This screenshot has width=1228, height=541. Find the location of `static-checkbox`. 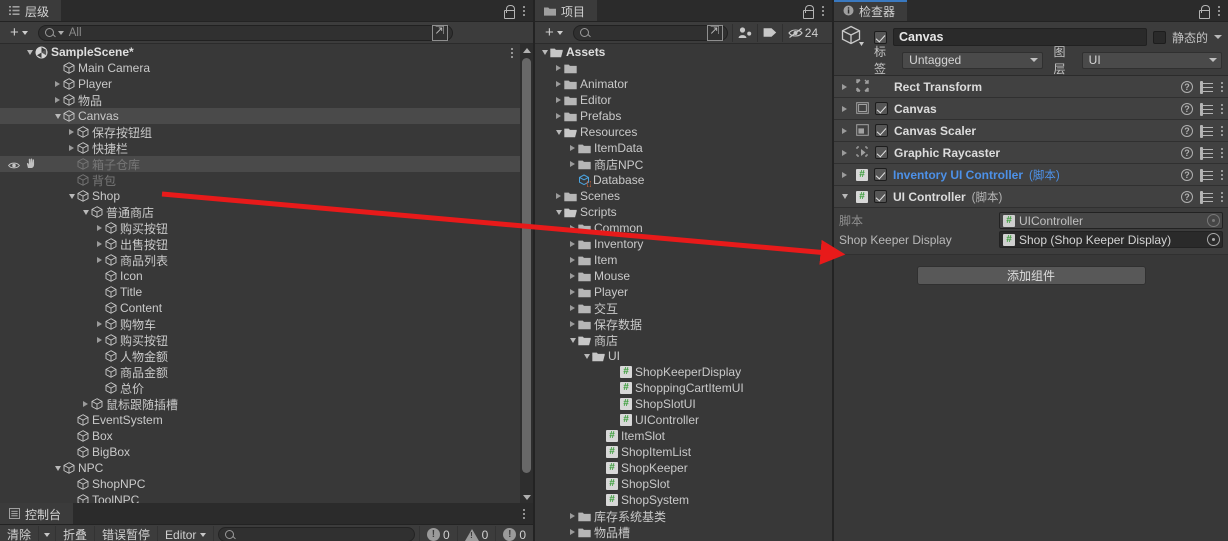

static-checkbox is located at coordinates (1159, 37).